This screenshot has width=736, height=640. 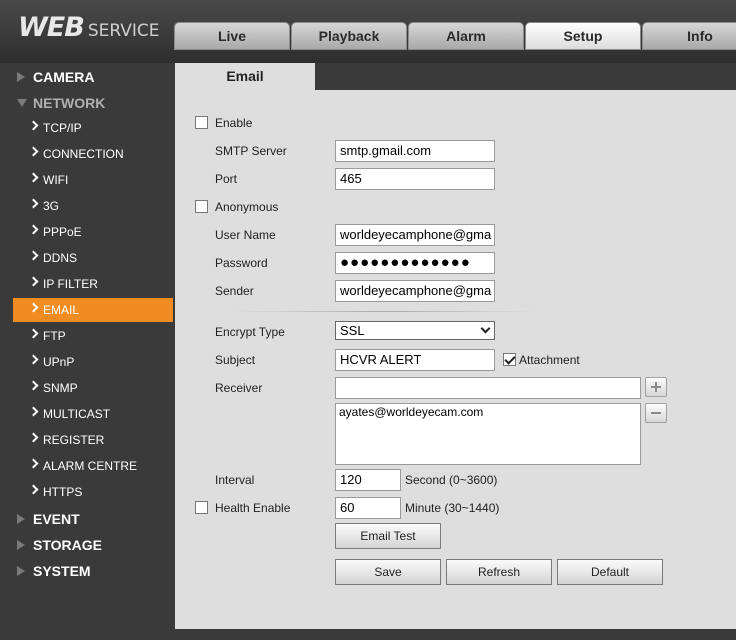 What do you see at coordinates (226, 179) in the screenshot?
I see `port-label: Port` at bounding box center [226, 179].